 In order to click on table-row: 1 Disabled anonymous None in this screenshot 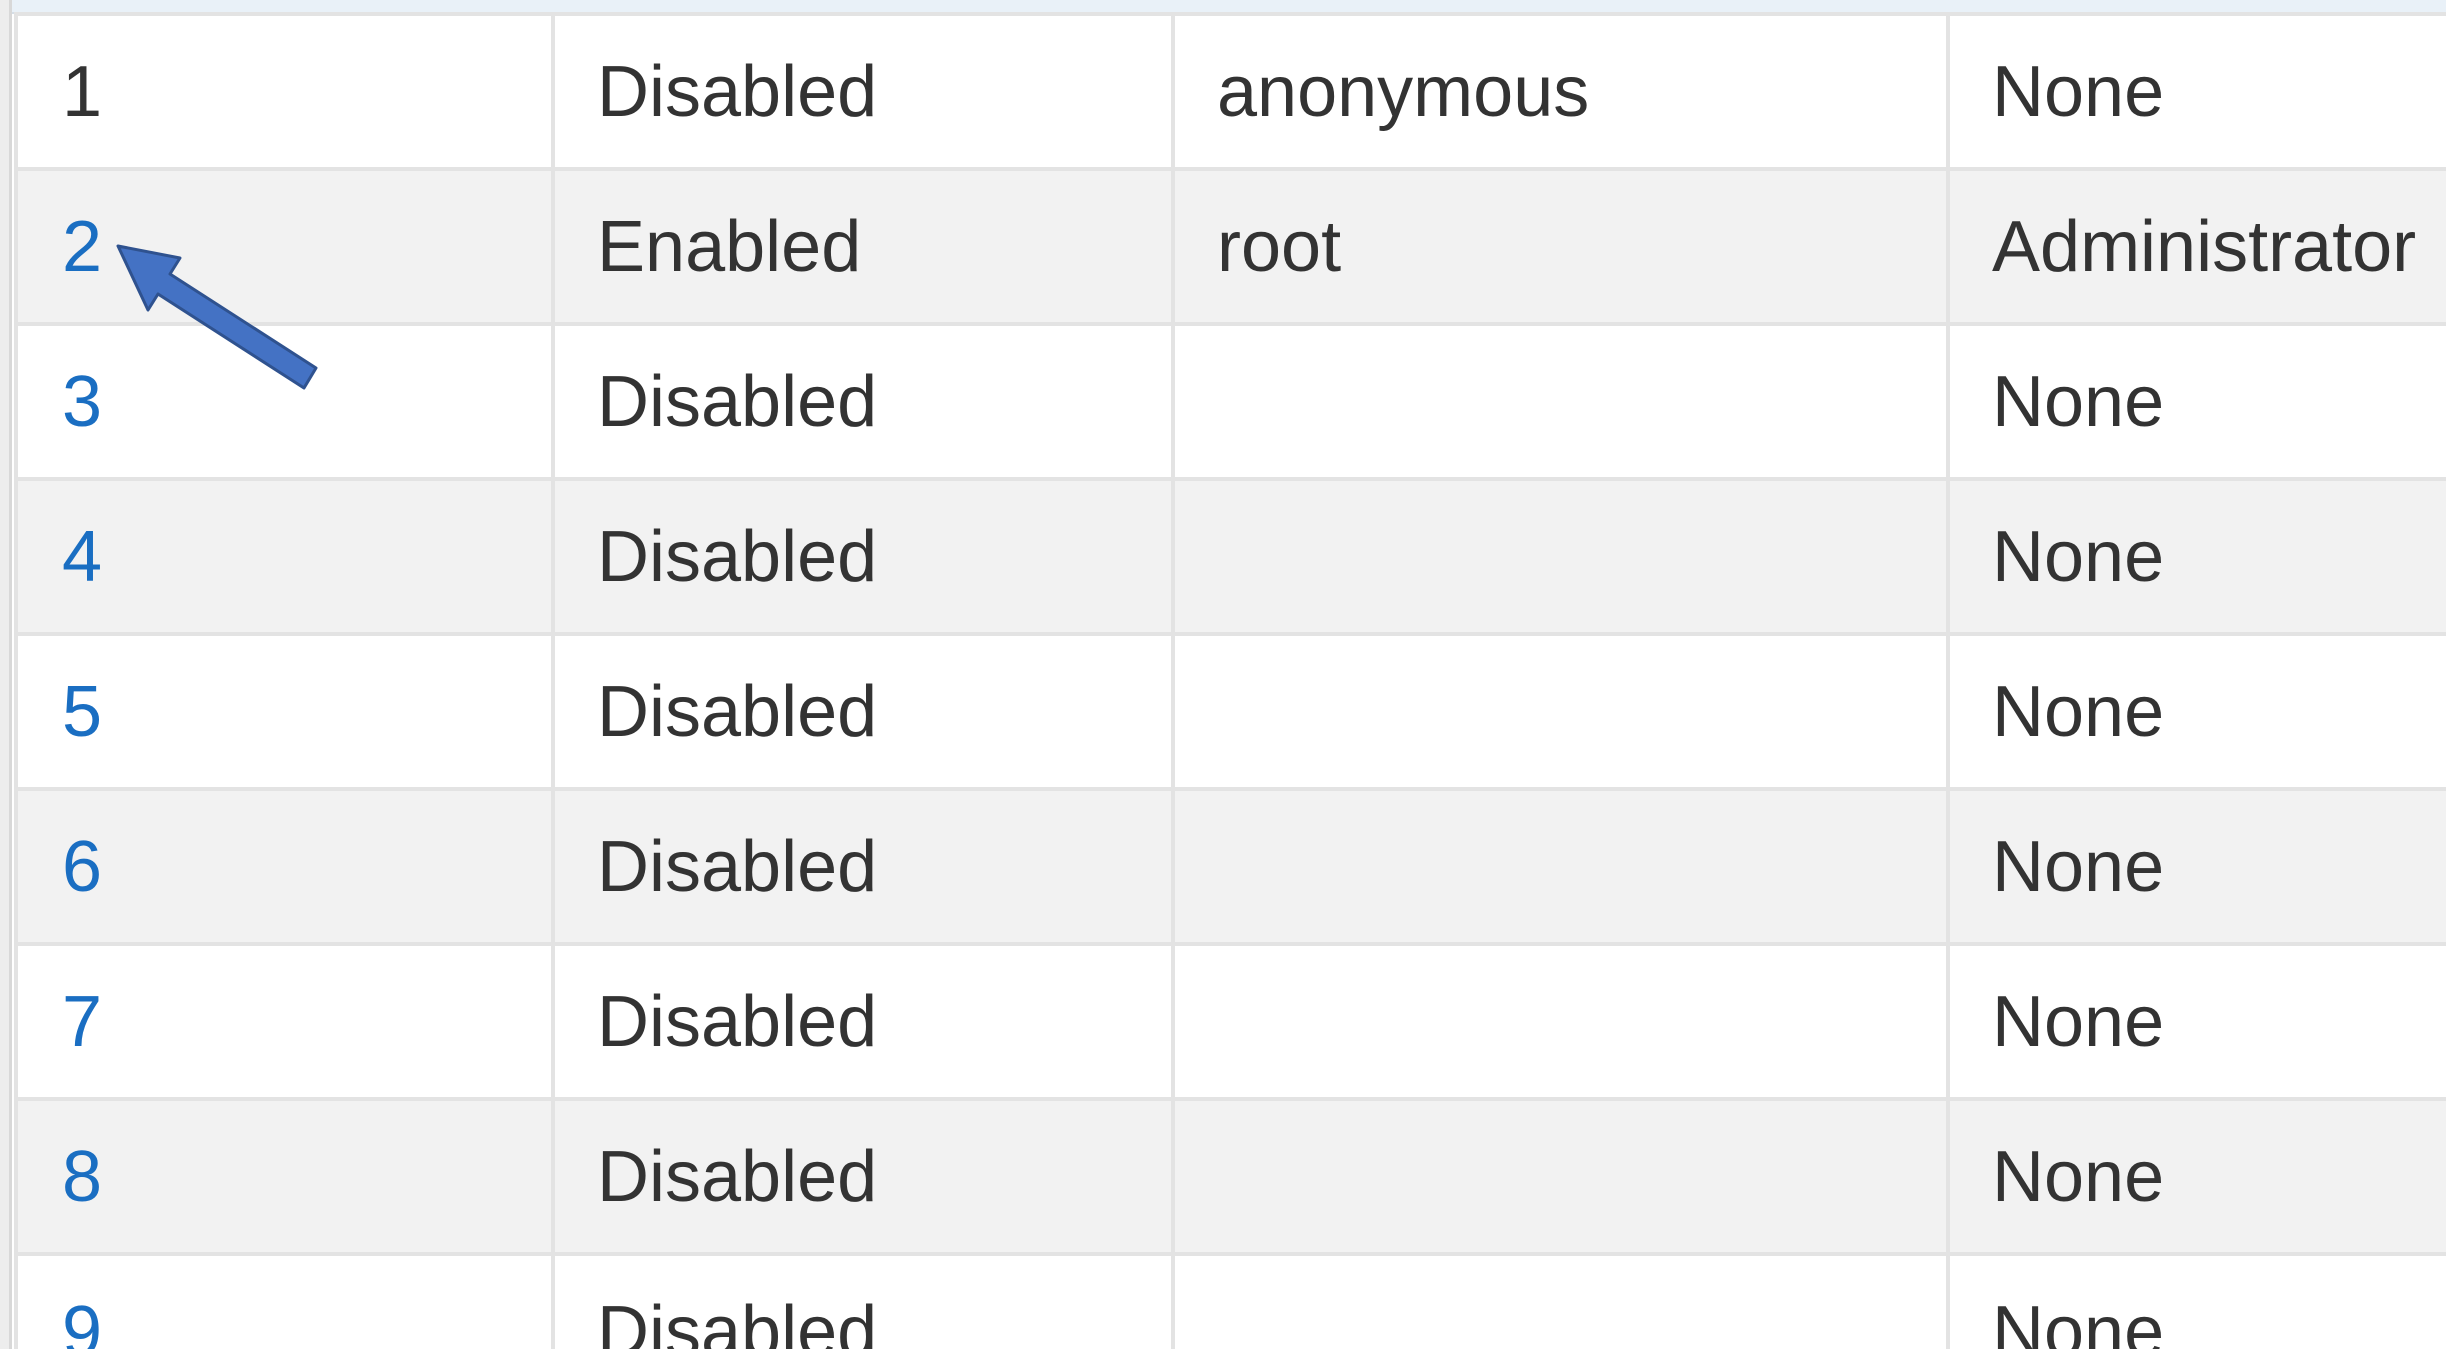, I will do `click(1230, 91)`.